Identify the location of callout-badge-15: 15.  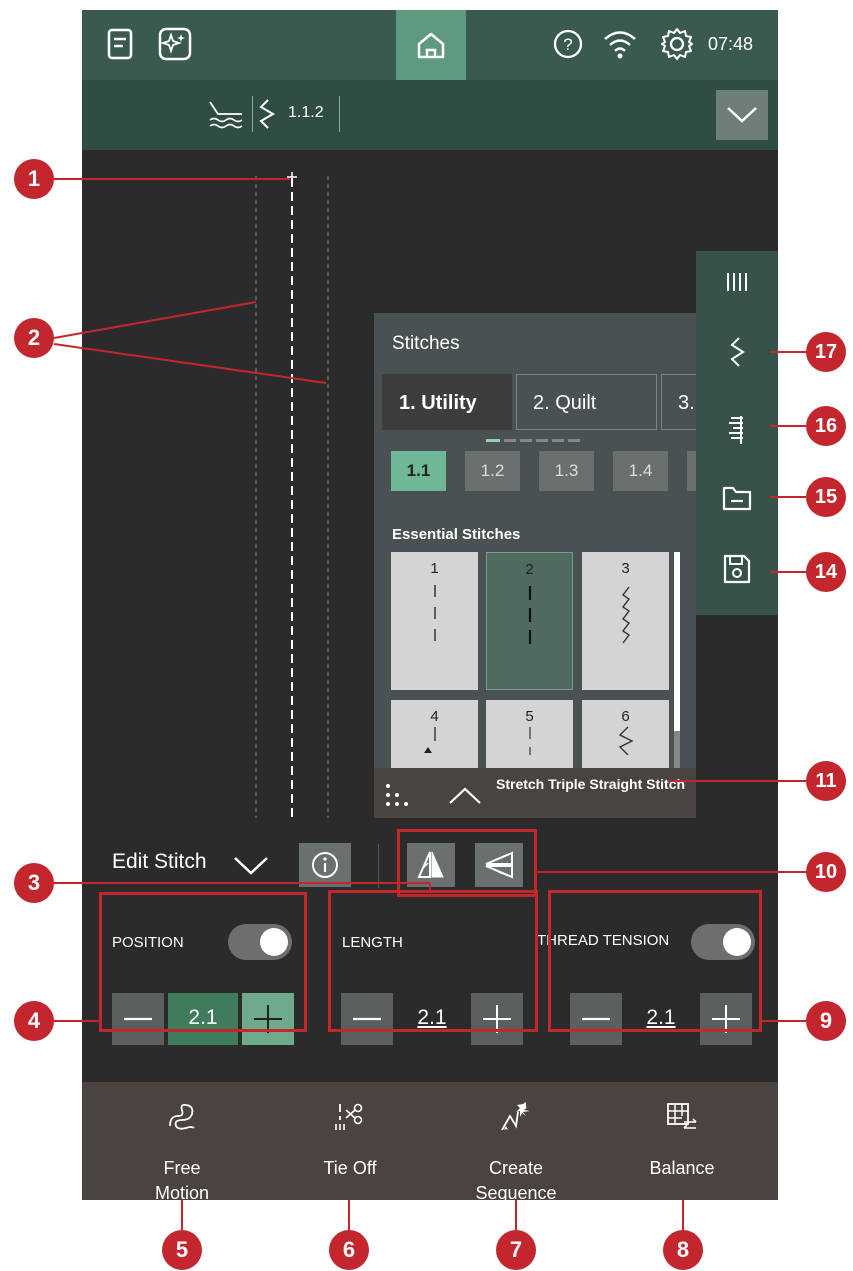
(826, 497).